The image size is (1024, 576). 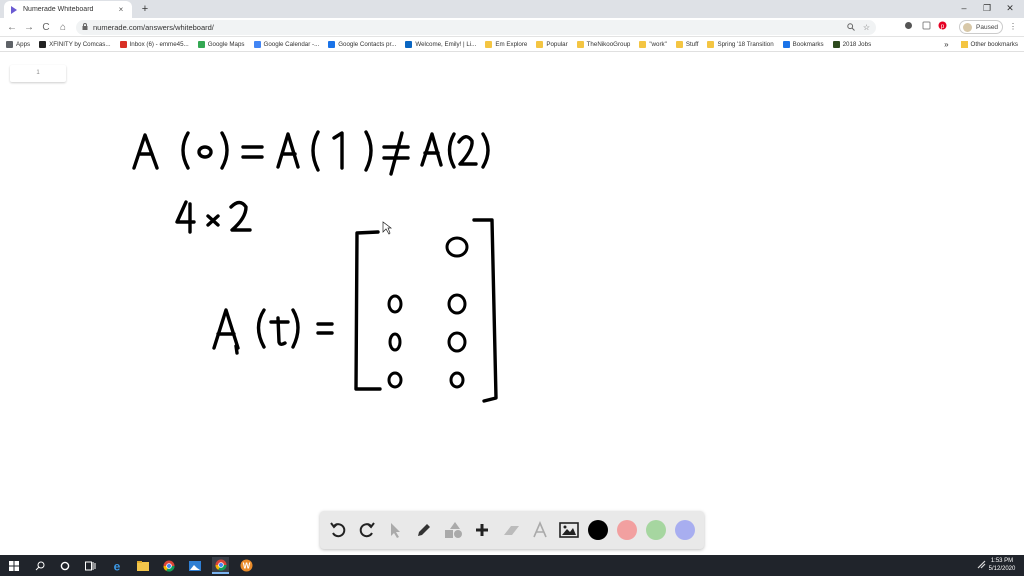 I want to click on pinterest-icon: p, so click(x=942, y=27).